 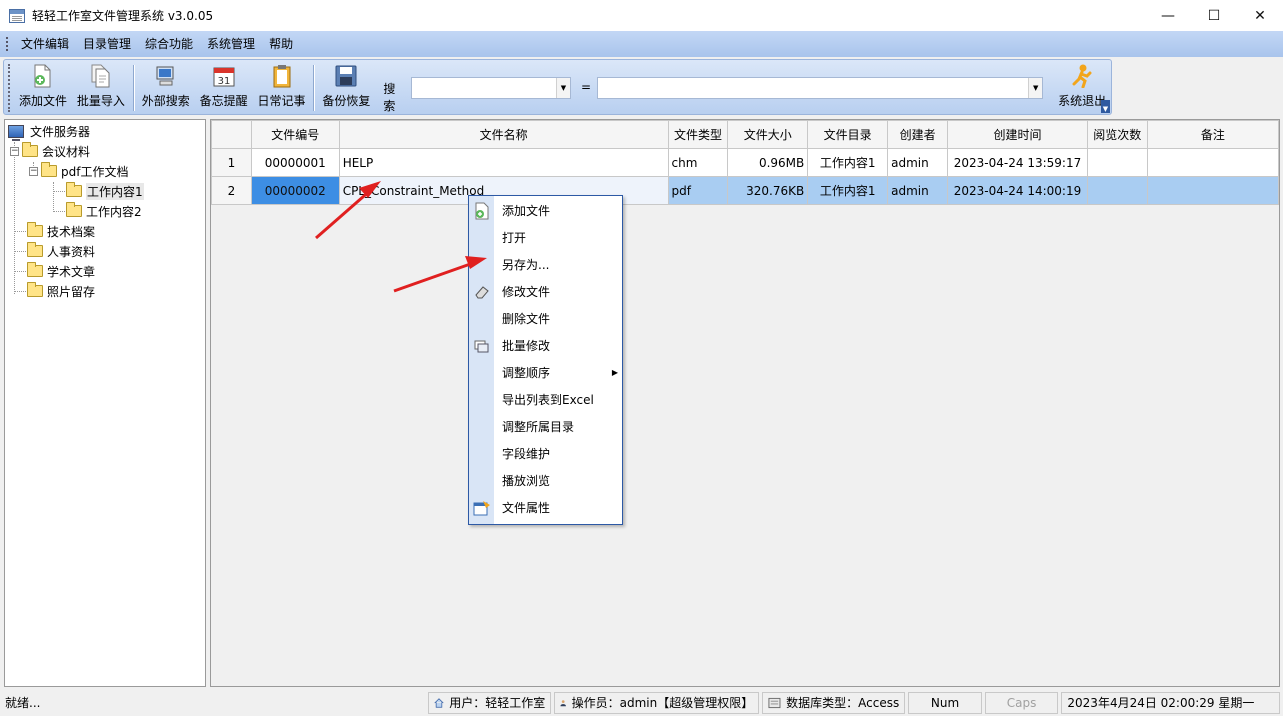 What do you see at coordinates (49, 131) in the screenshot?
I see `tree-item-root: 文件服务器` at bounding box center [49, 131].